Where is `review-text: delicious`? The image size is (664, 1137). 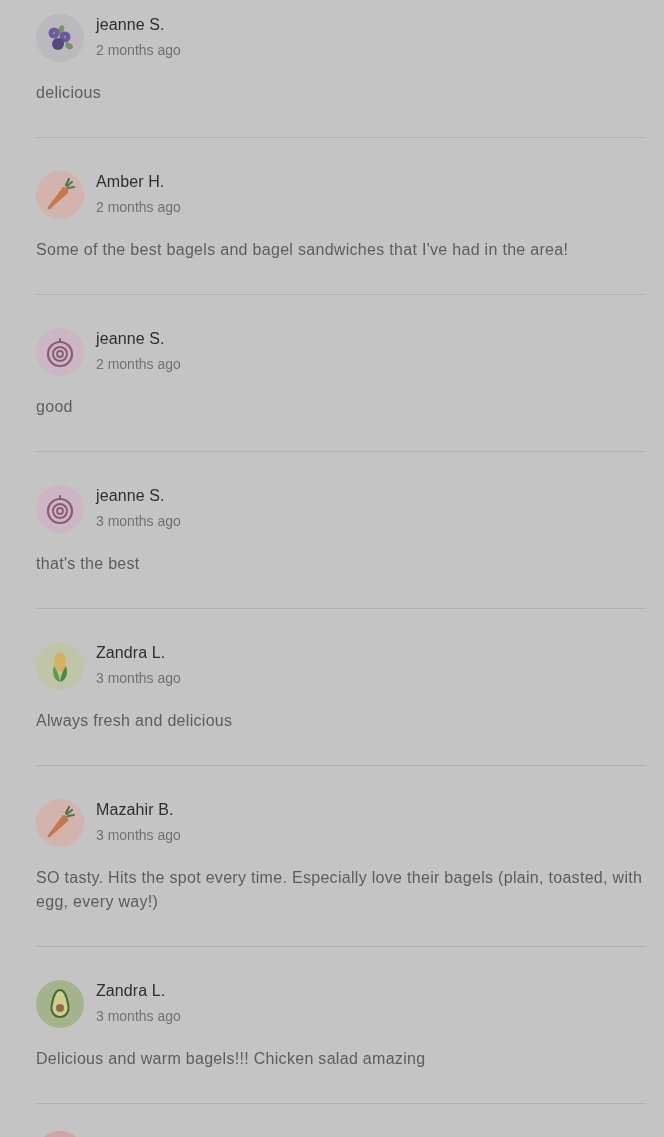
review-text: delicious is located at coordinates (69, 93).